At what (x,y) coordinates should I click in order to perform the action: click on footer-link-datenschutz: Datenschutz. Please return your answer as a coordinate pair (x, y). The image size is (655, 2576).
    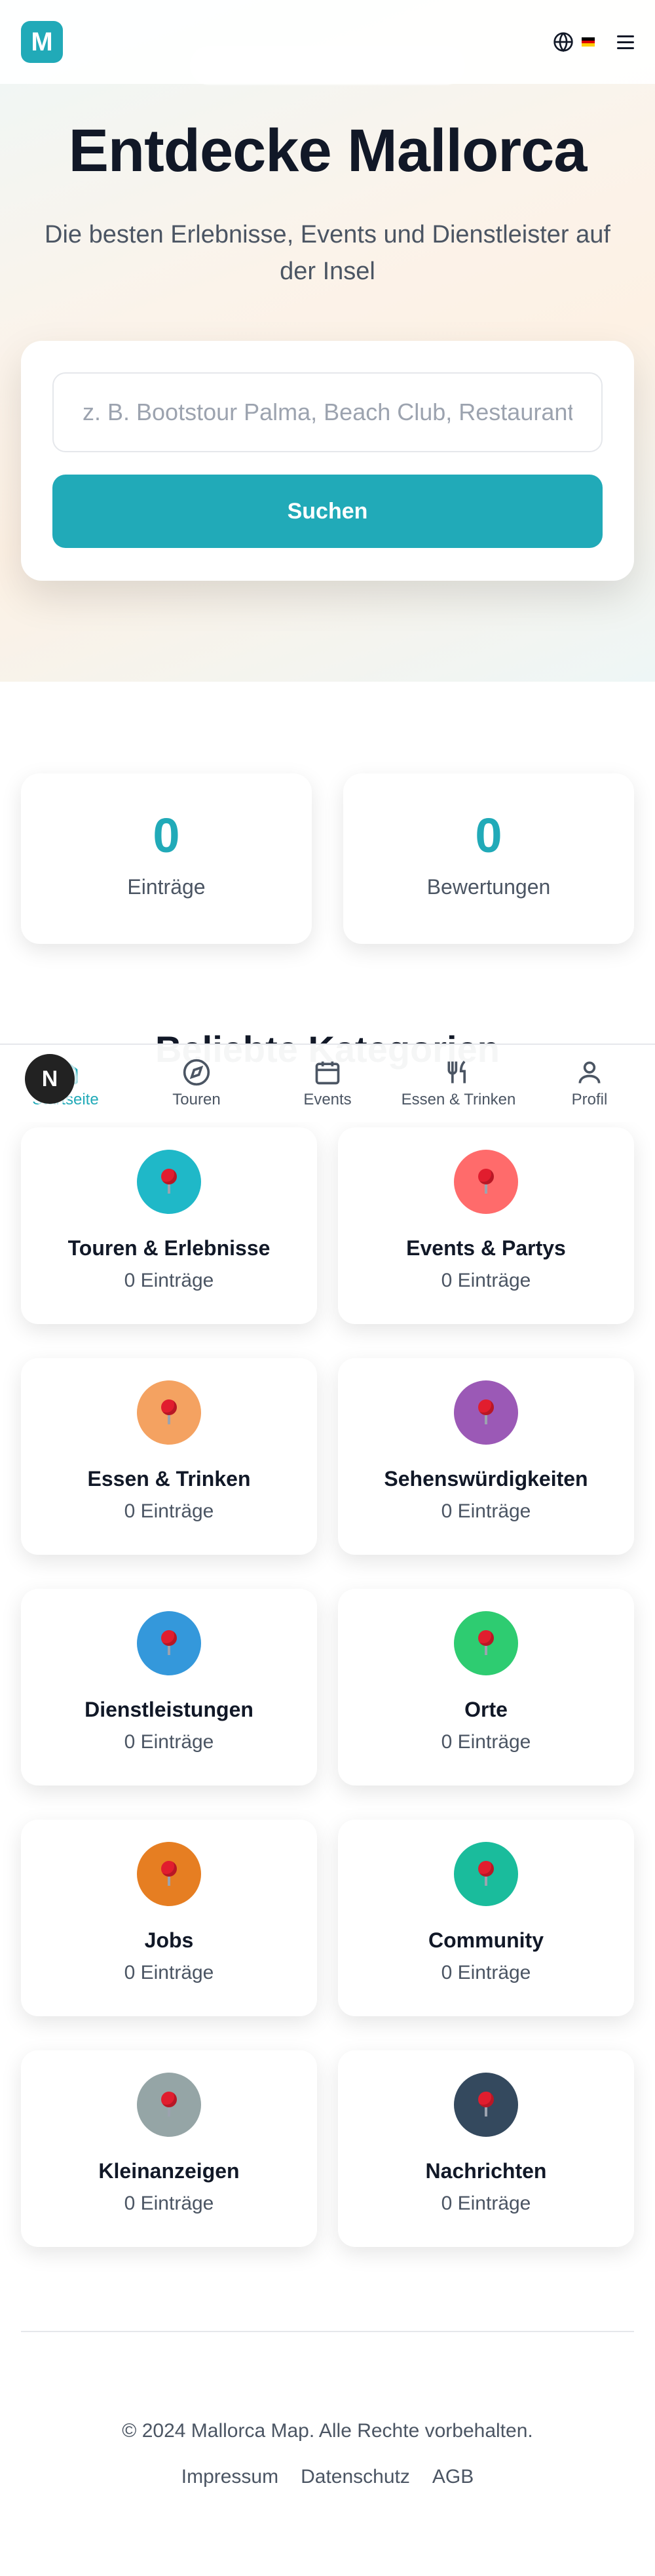
    Looking at the image, I should click on (356, 2477).